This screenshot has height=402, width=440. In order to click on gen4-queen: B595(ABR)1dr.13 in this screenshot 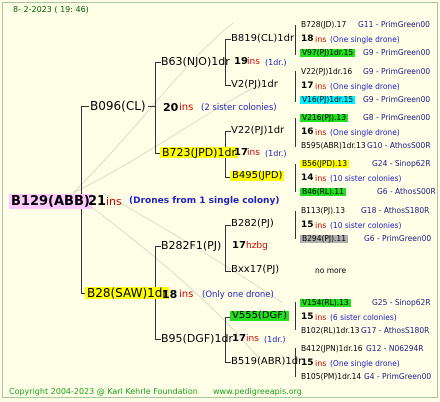, I will do `click(333, 146)`.